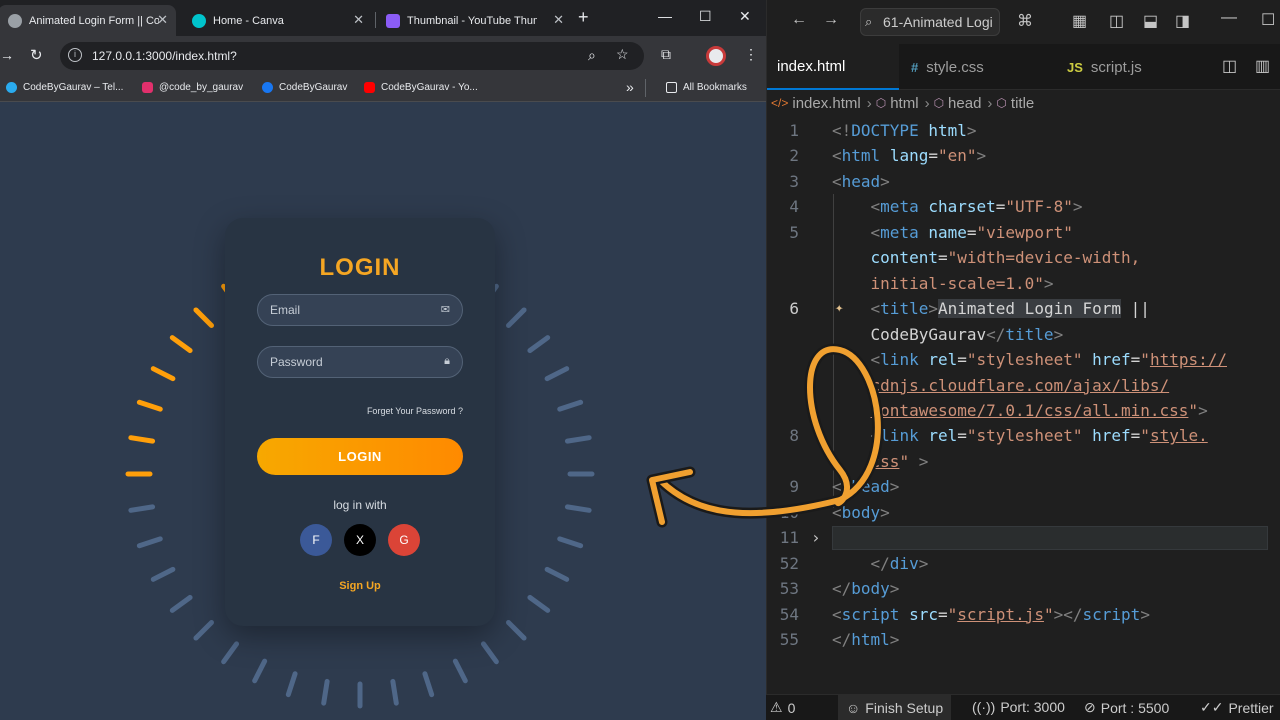  I want to click on code-text: <body>, so click(861, 512).